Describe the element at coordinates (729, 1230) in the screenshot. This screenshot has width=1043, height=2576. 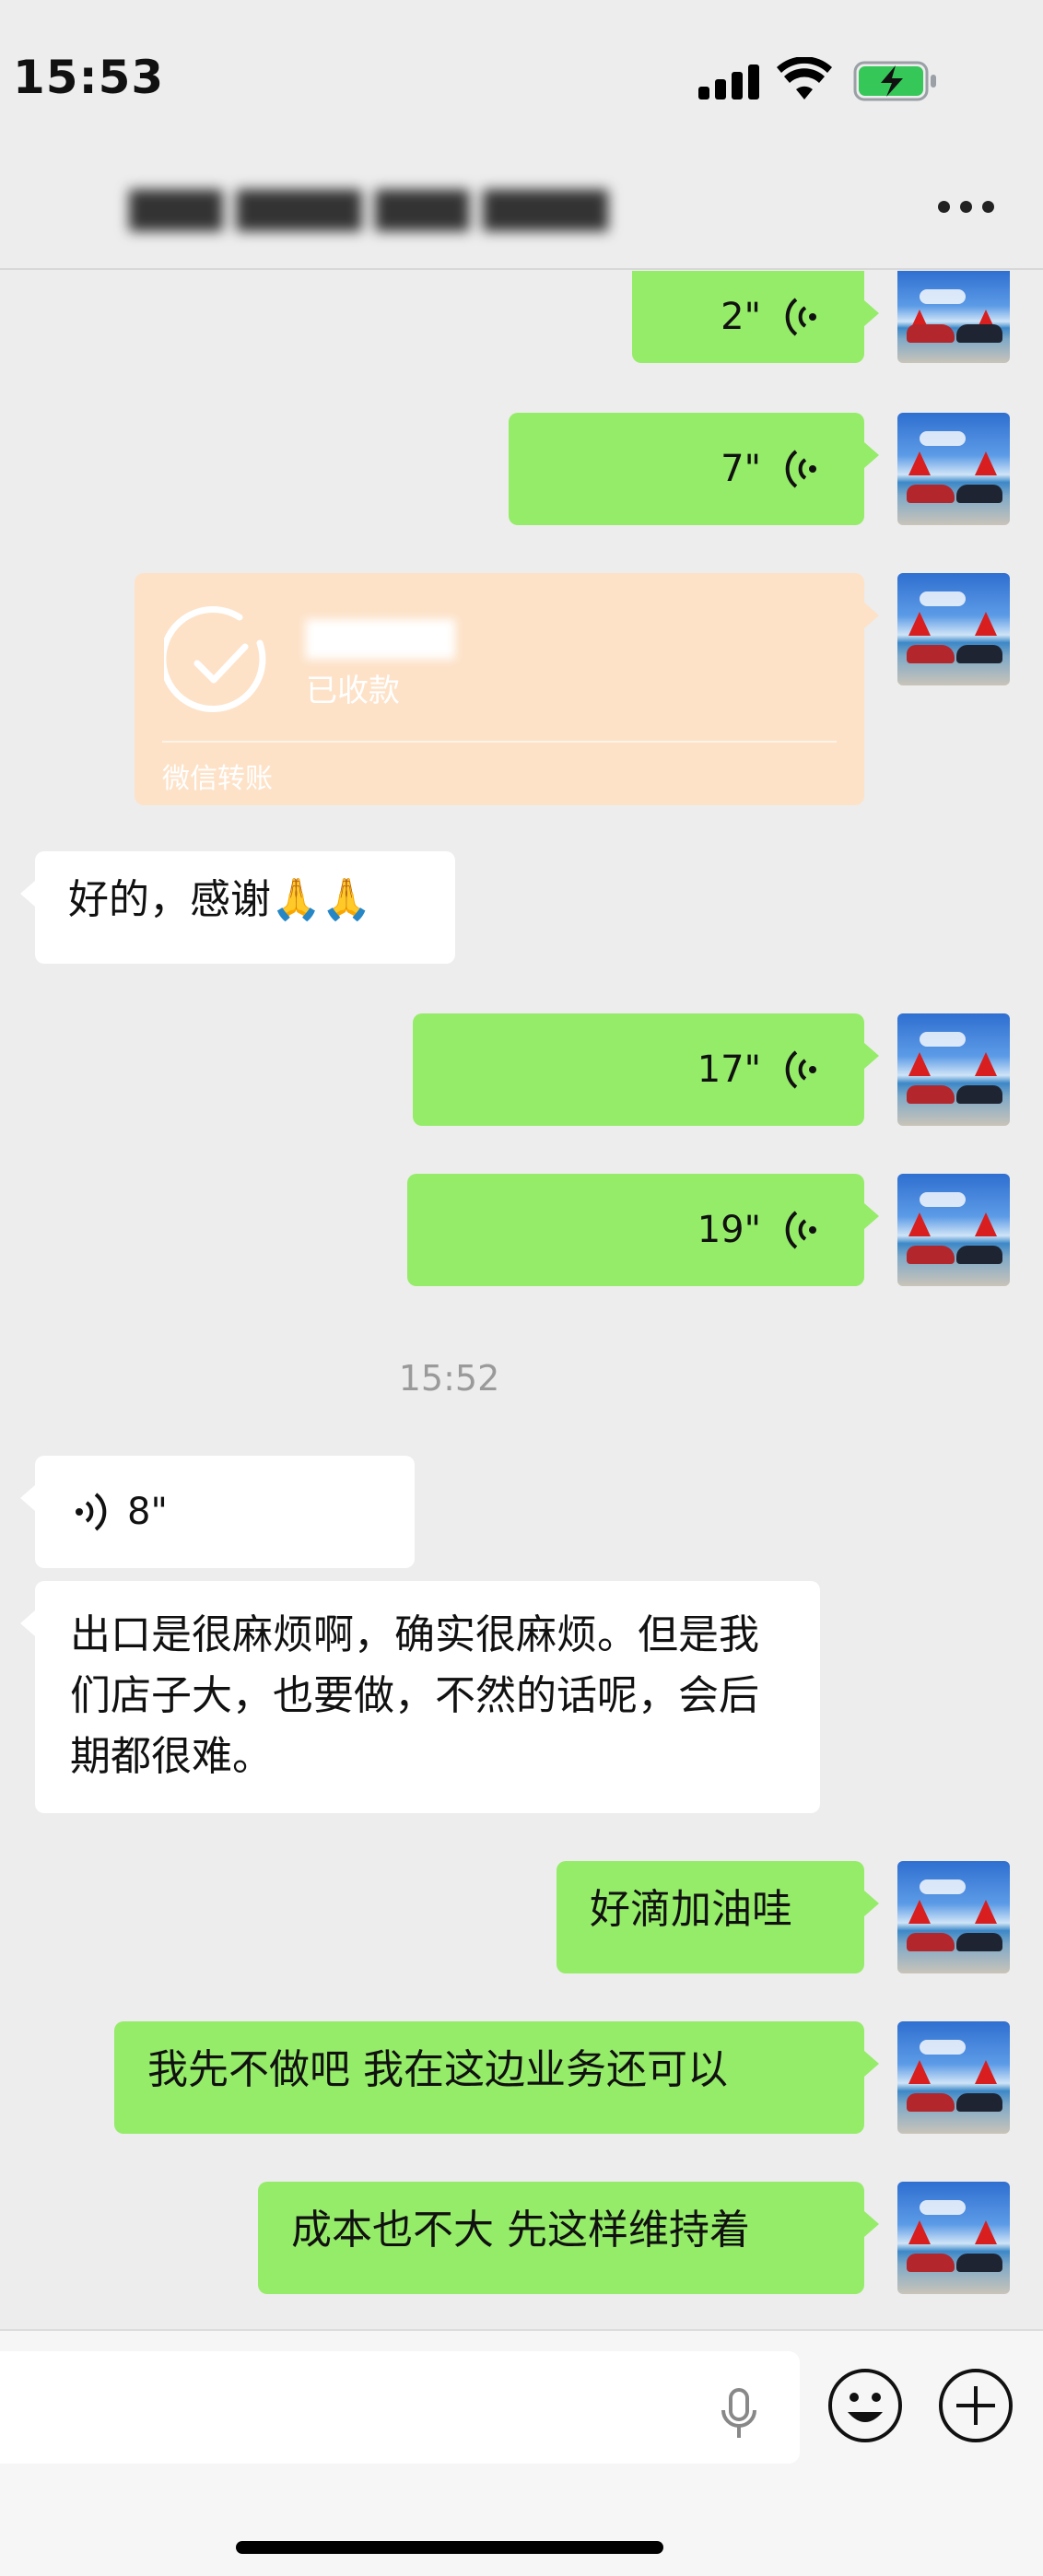
I see `voice-duration: 19"` at that location.